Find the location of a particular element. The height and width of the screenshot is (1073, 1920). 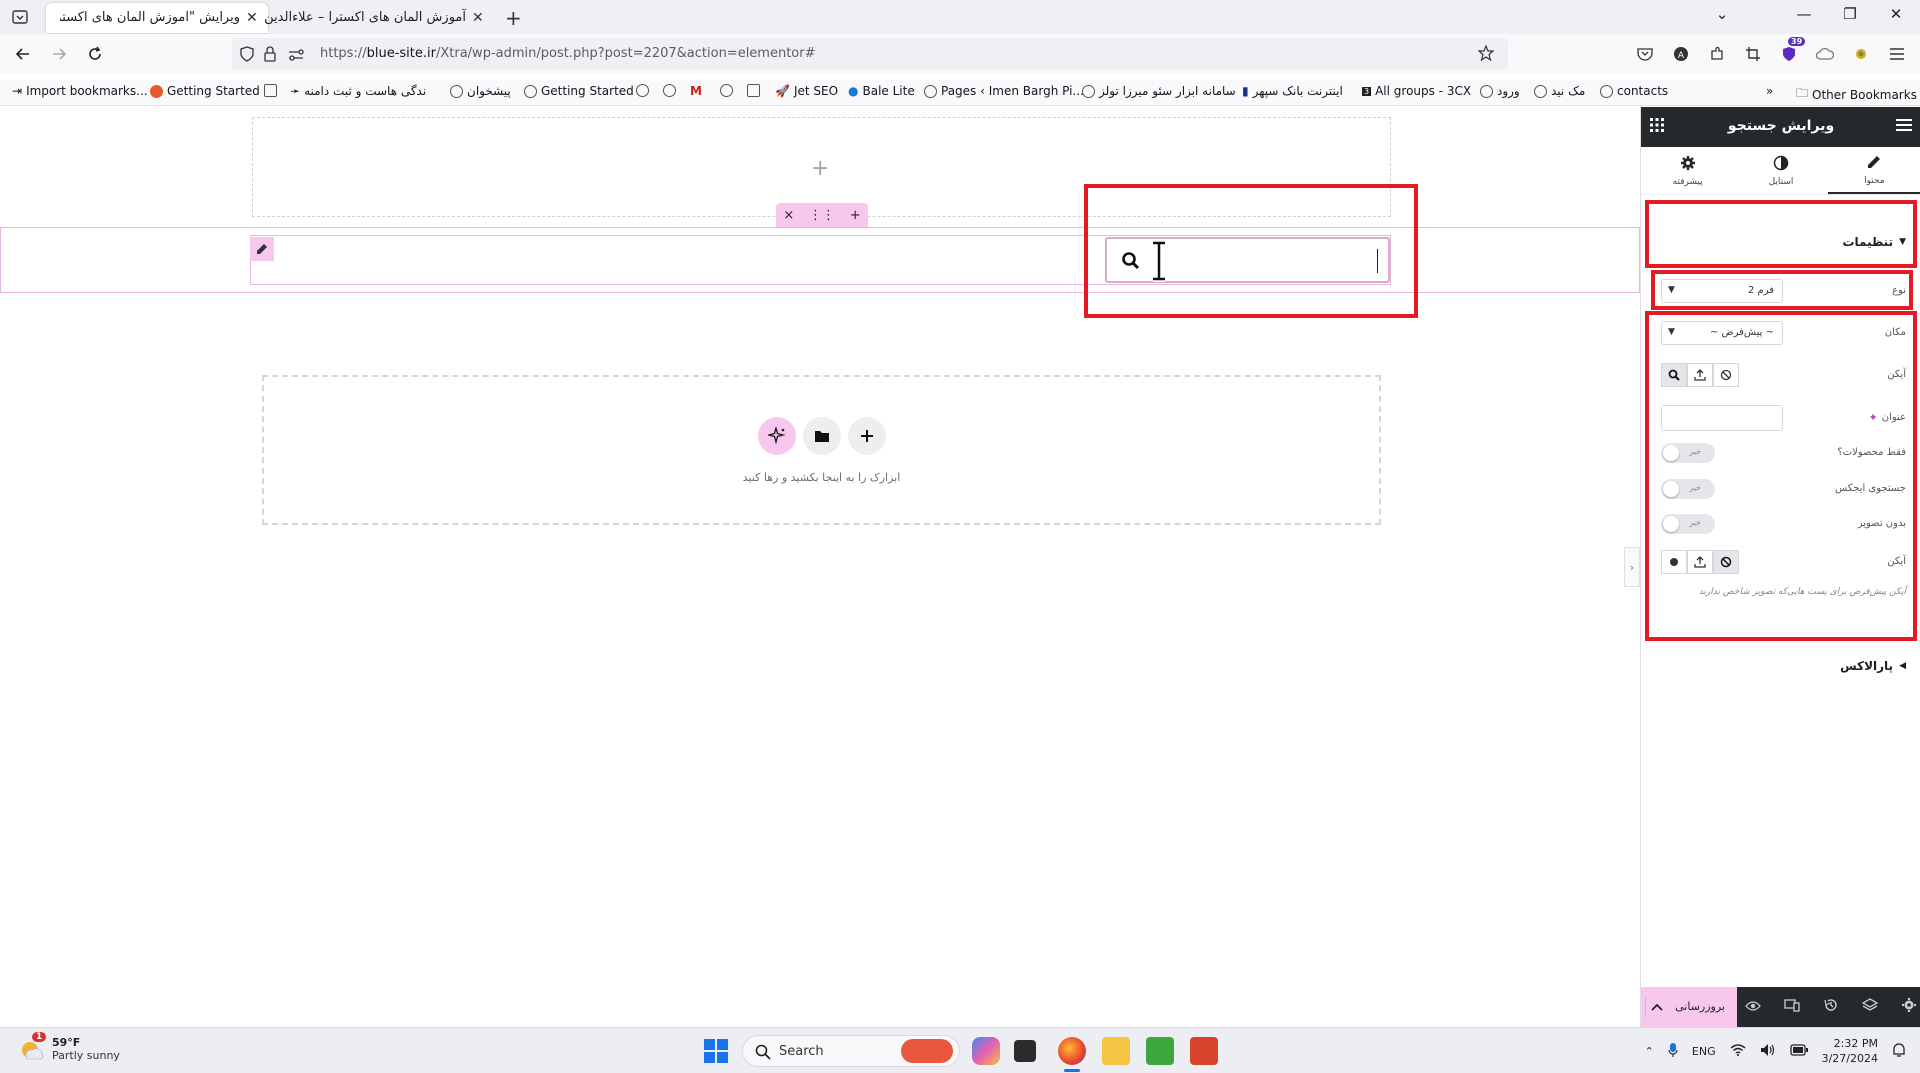

parallax-section-toggle: ◀ پارالاکس is located at coordinates (1873, 666).